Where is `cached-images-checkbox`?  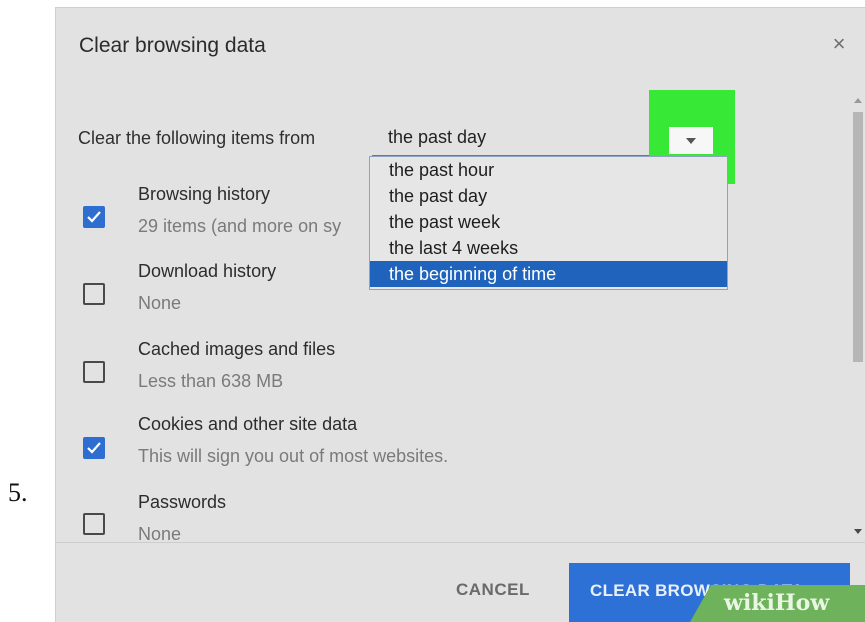
cached-images-checkbox is located at coordinates (94, 372).